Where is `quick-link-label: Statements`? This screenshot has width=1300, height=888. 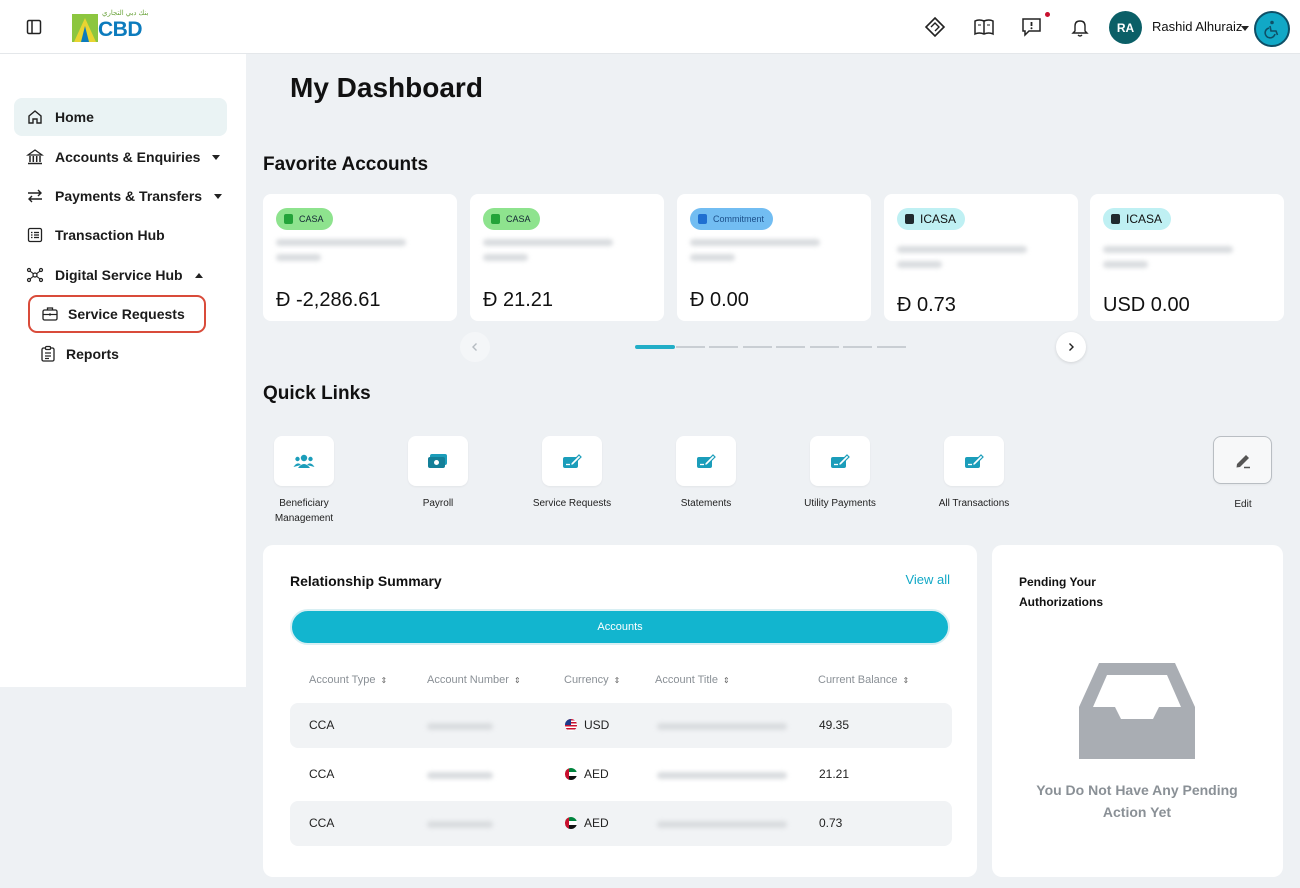 quick-link-label: Statements is located at coordinates (706, 503).